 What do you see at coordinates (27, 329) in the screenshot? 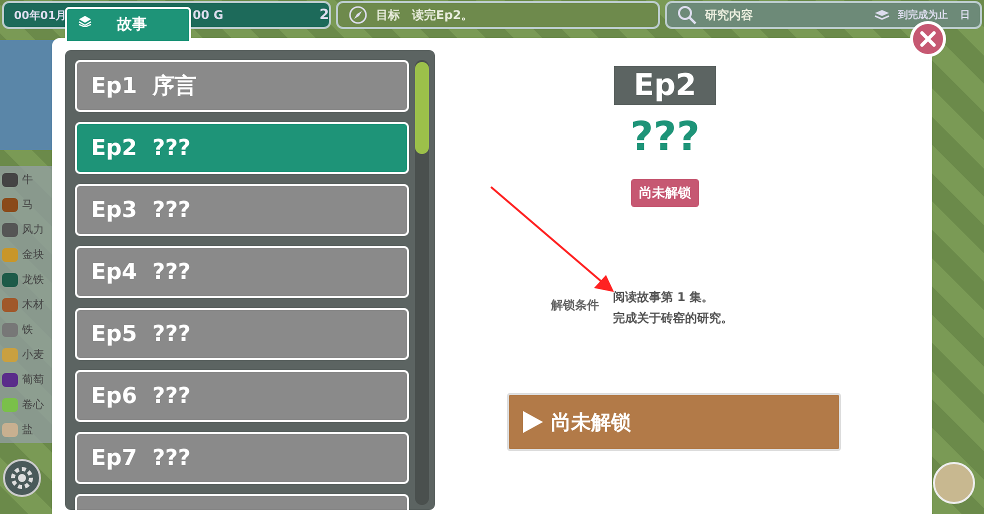
I see `resource-name: 铁` at bounding box center [27, 329].